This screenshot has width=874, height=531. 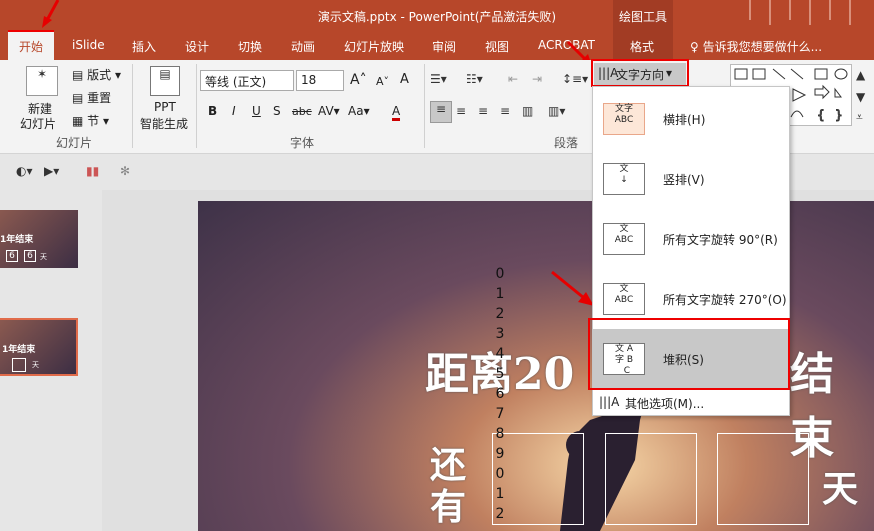 What do you see at coordinates (500, 414) in the screenshot?
I see `stacked-digit: 7` at bounding box center [500, 414].